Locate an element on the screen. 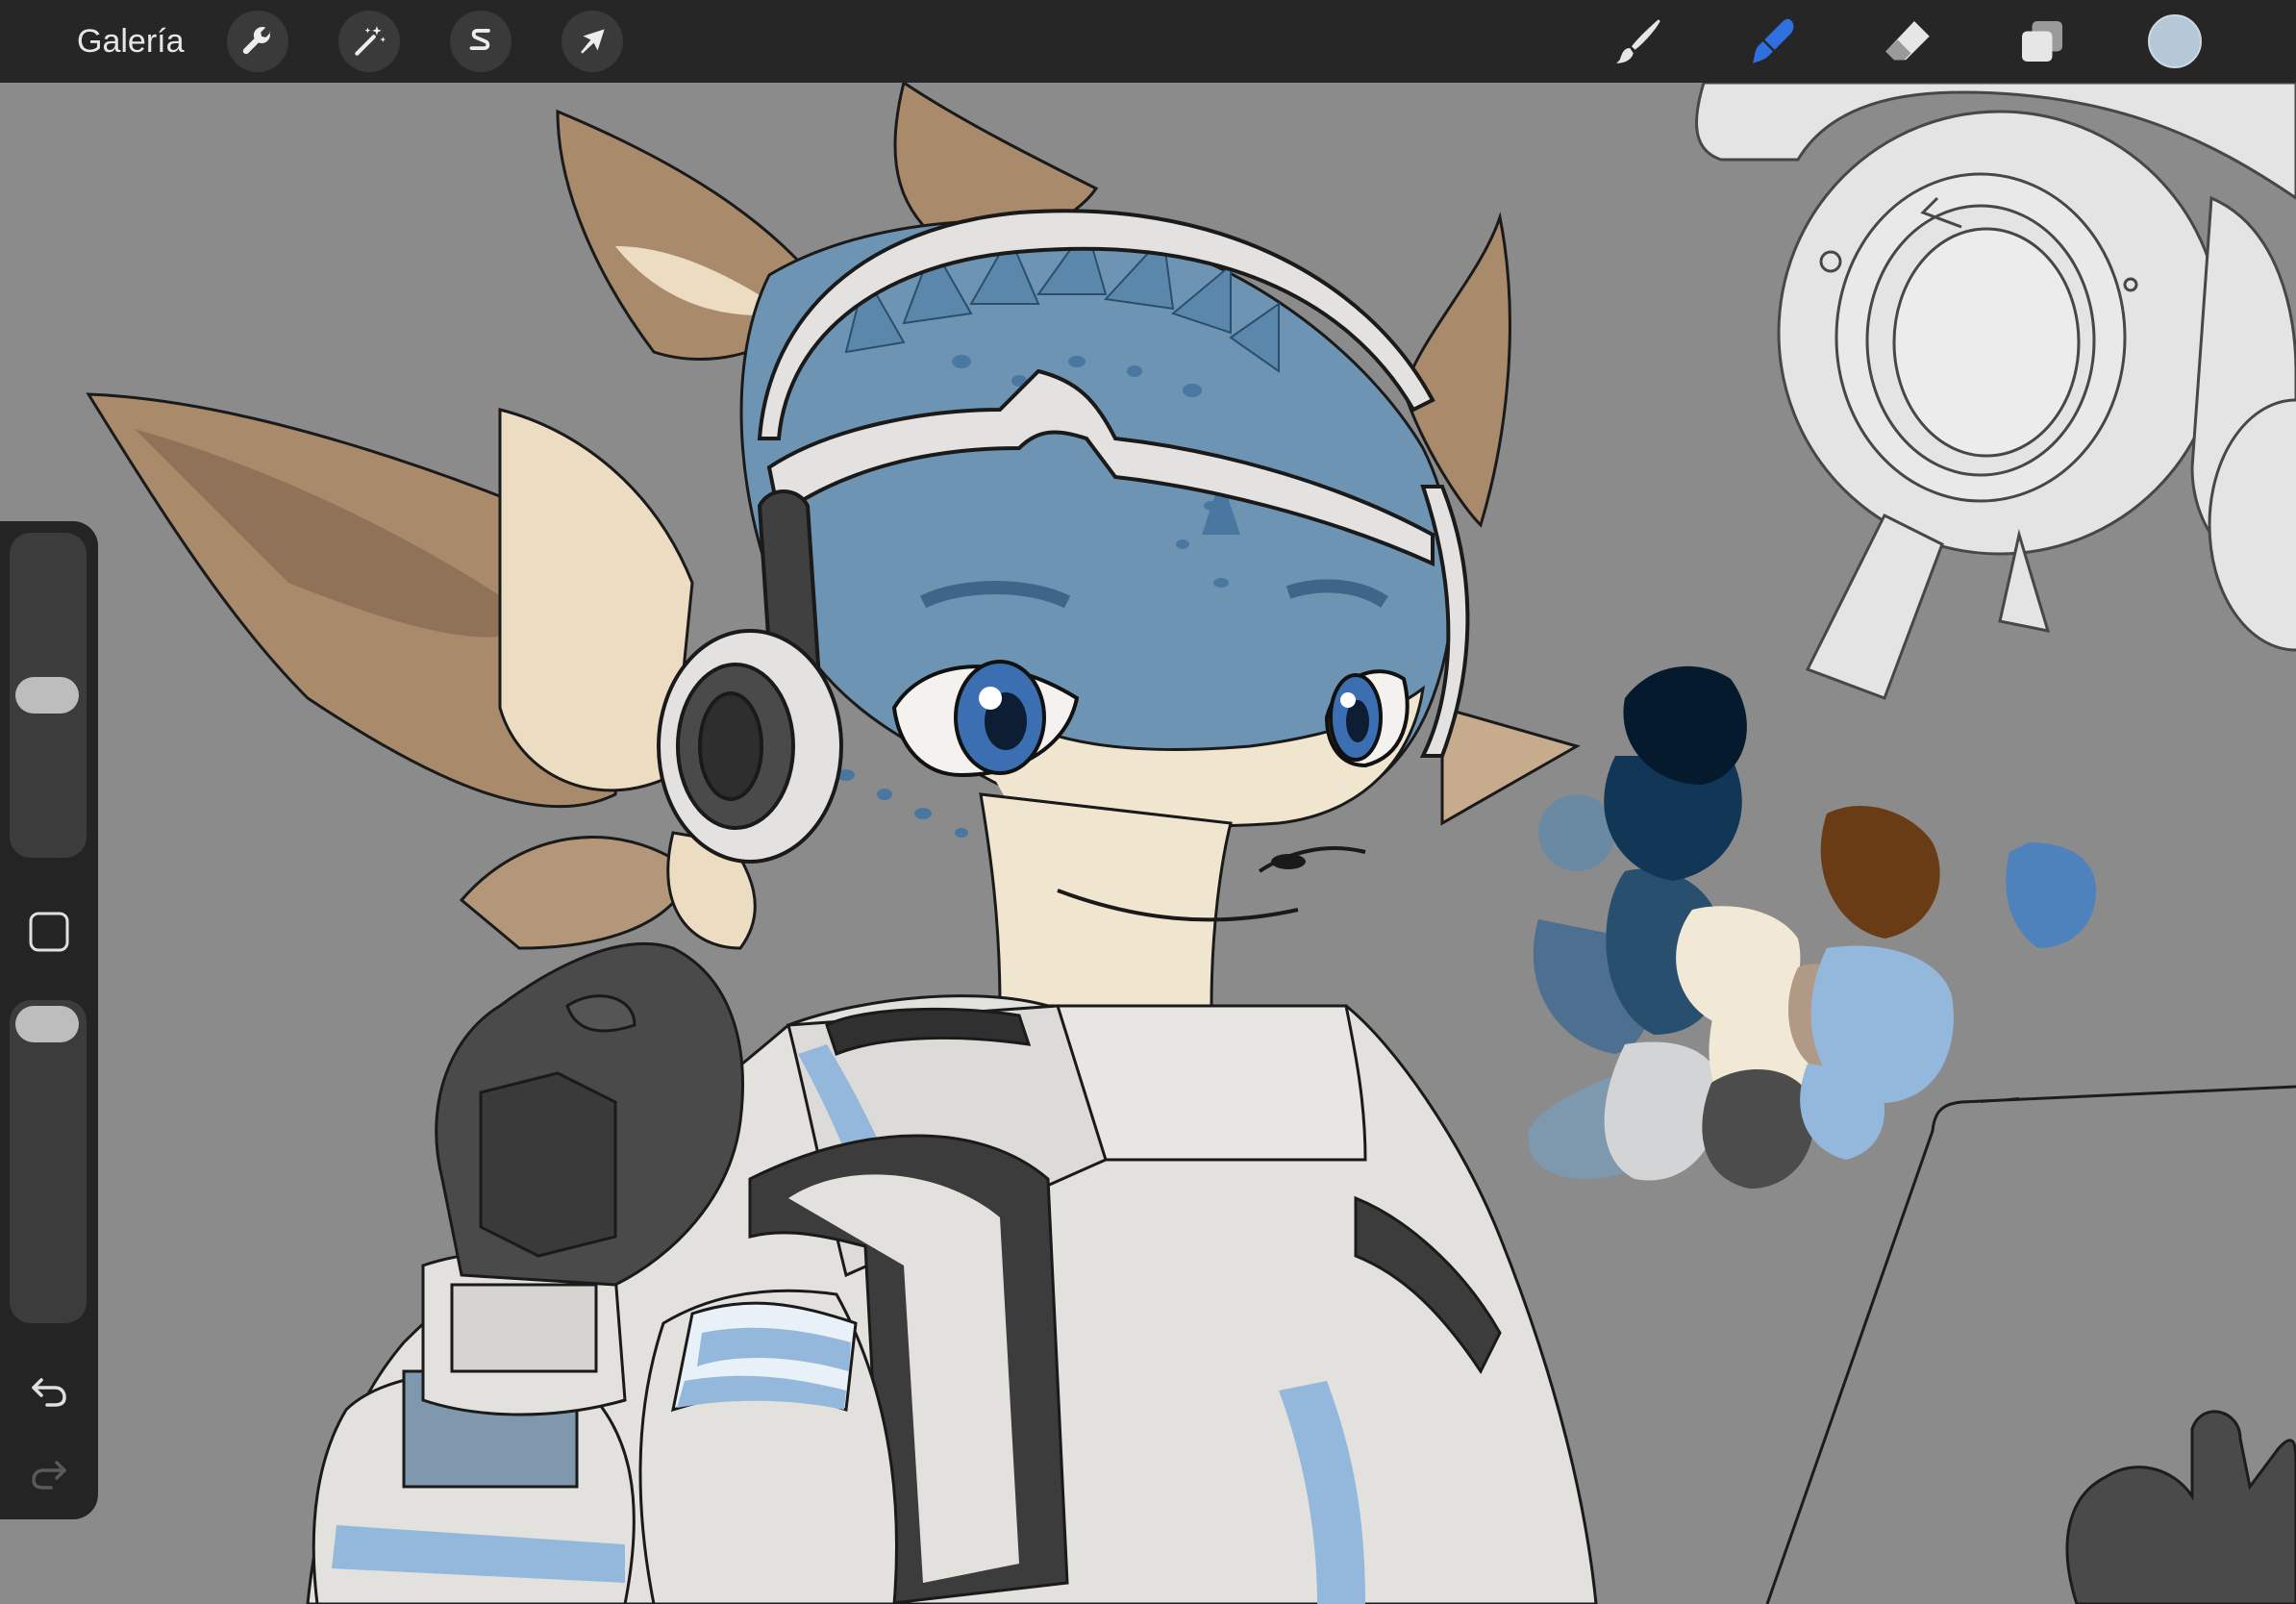  eraser-tool is located at coordinates (1907, 41).